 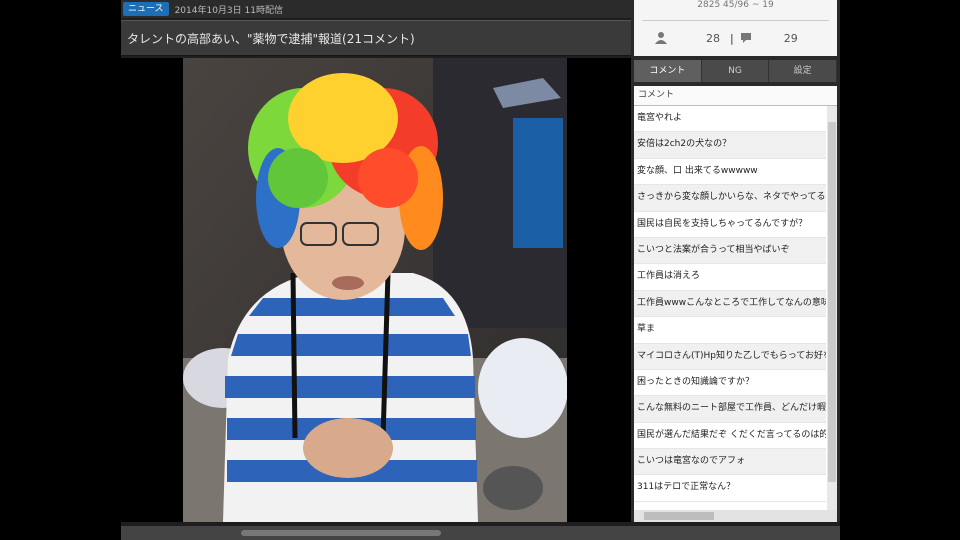 What do you see at coordinates (730, 356) in the screenshot?
I see `list-item: マイコロさん(T)Hp知りた乙しでもらってお好を御` at bounding box center [730, 356].